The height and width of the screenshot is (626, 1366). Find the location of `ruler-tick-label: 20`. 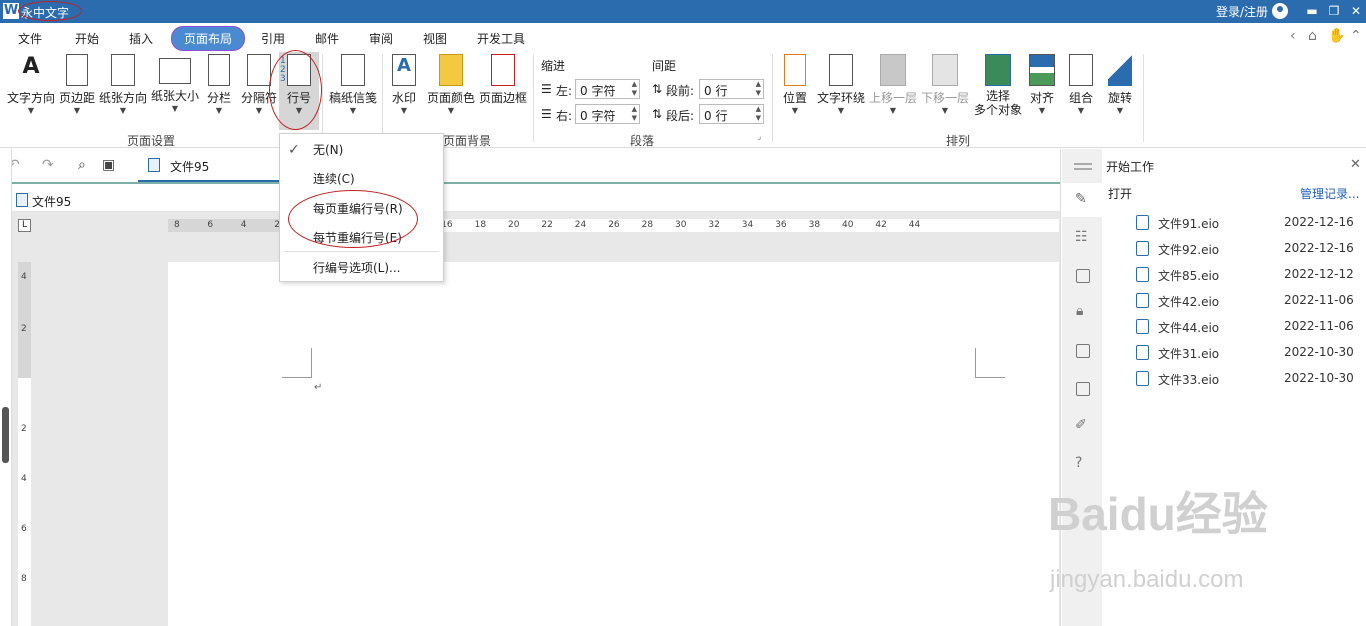

ruler-tick-label: 20 is located at coordinates (514, 225).